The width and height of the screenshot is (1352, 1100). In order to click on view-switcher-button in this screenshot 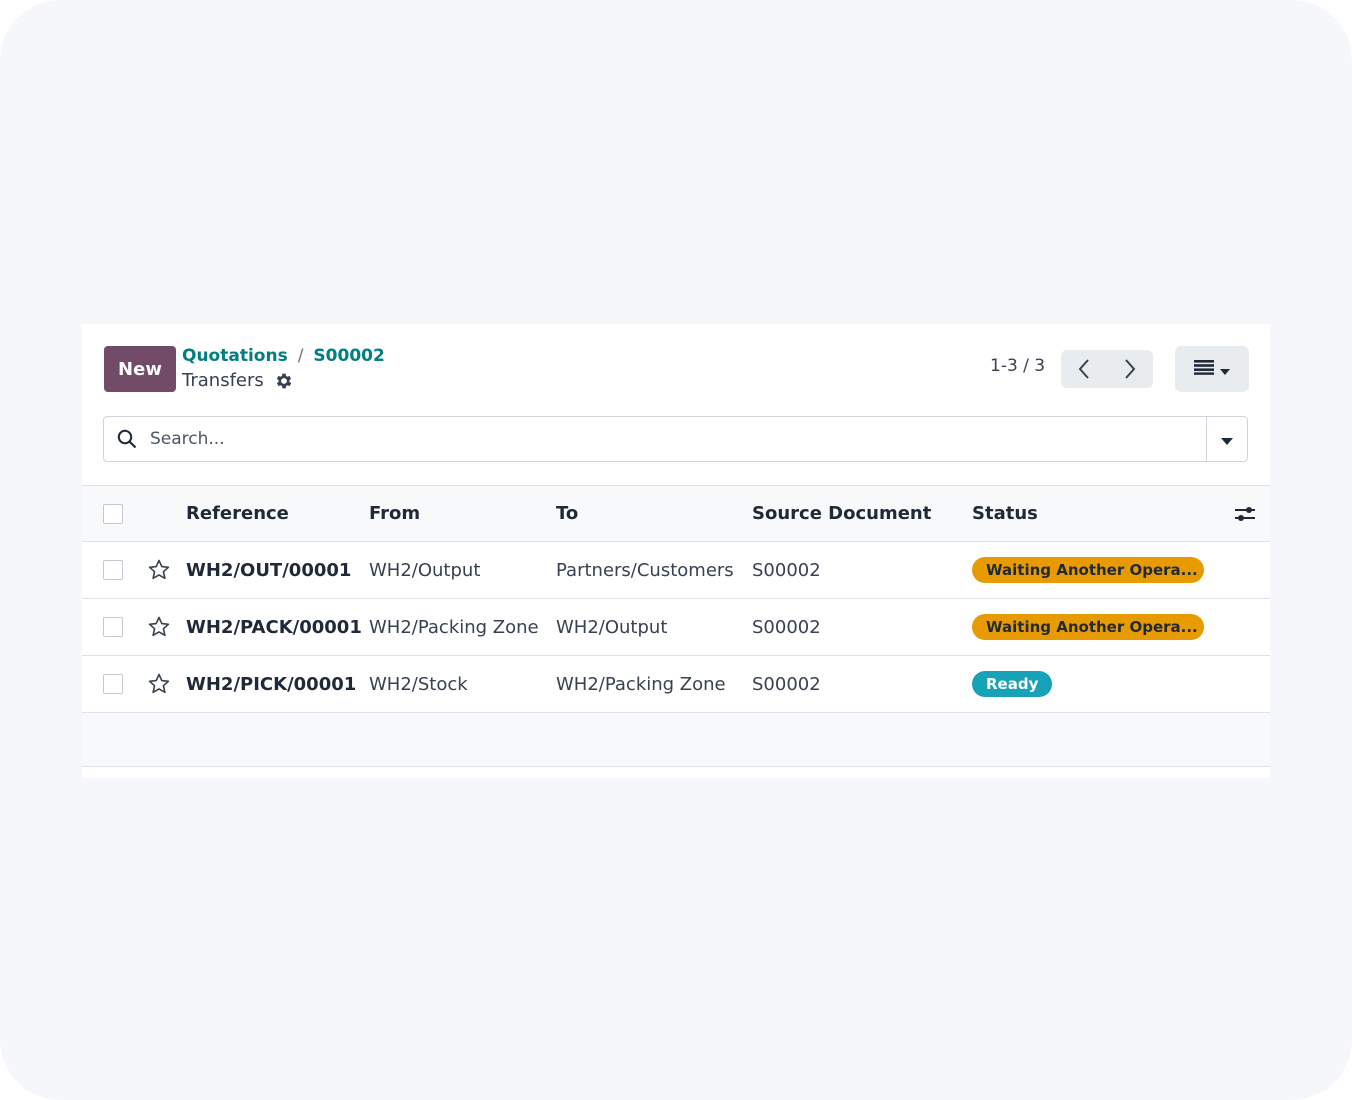, I will do `click(1212, 369)`.